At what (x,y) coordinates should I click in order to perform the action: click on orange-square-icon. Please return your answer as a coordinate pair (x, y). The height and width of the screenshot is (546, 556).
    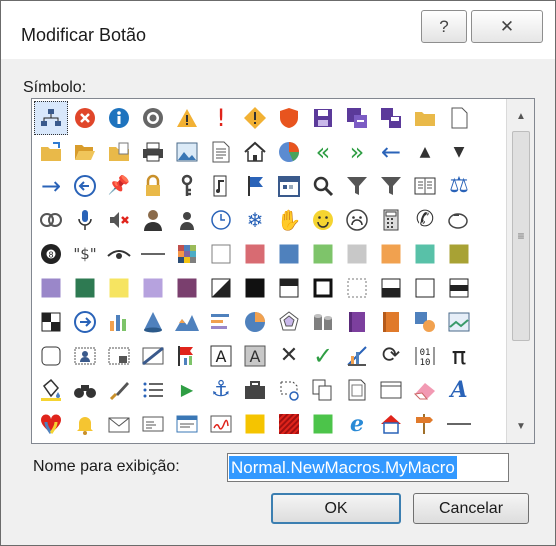
    Looking at the image, I should click on (391, 254).